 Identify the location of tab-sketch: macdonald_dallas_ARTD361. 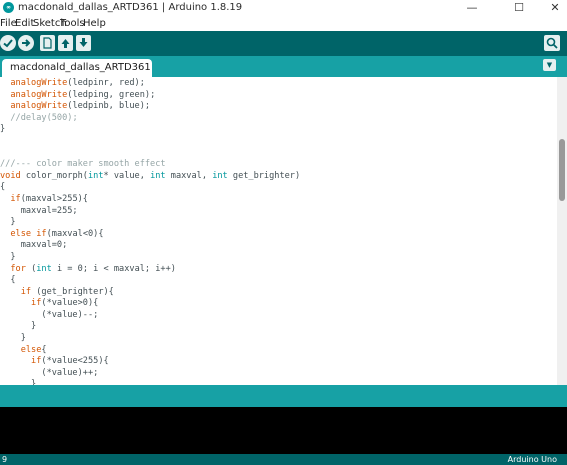
(77, 68).